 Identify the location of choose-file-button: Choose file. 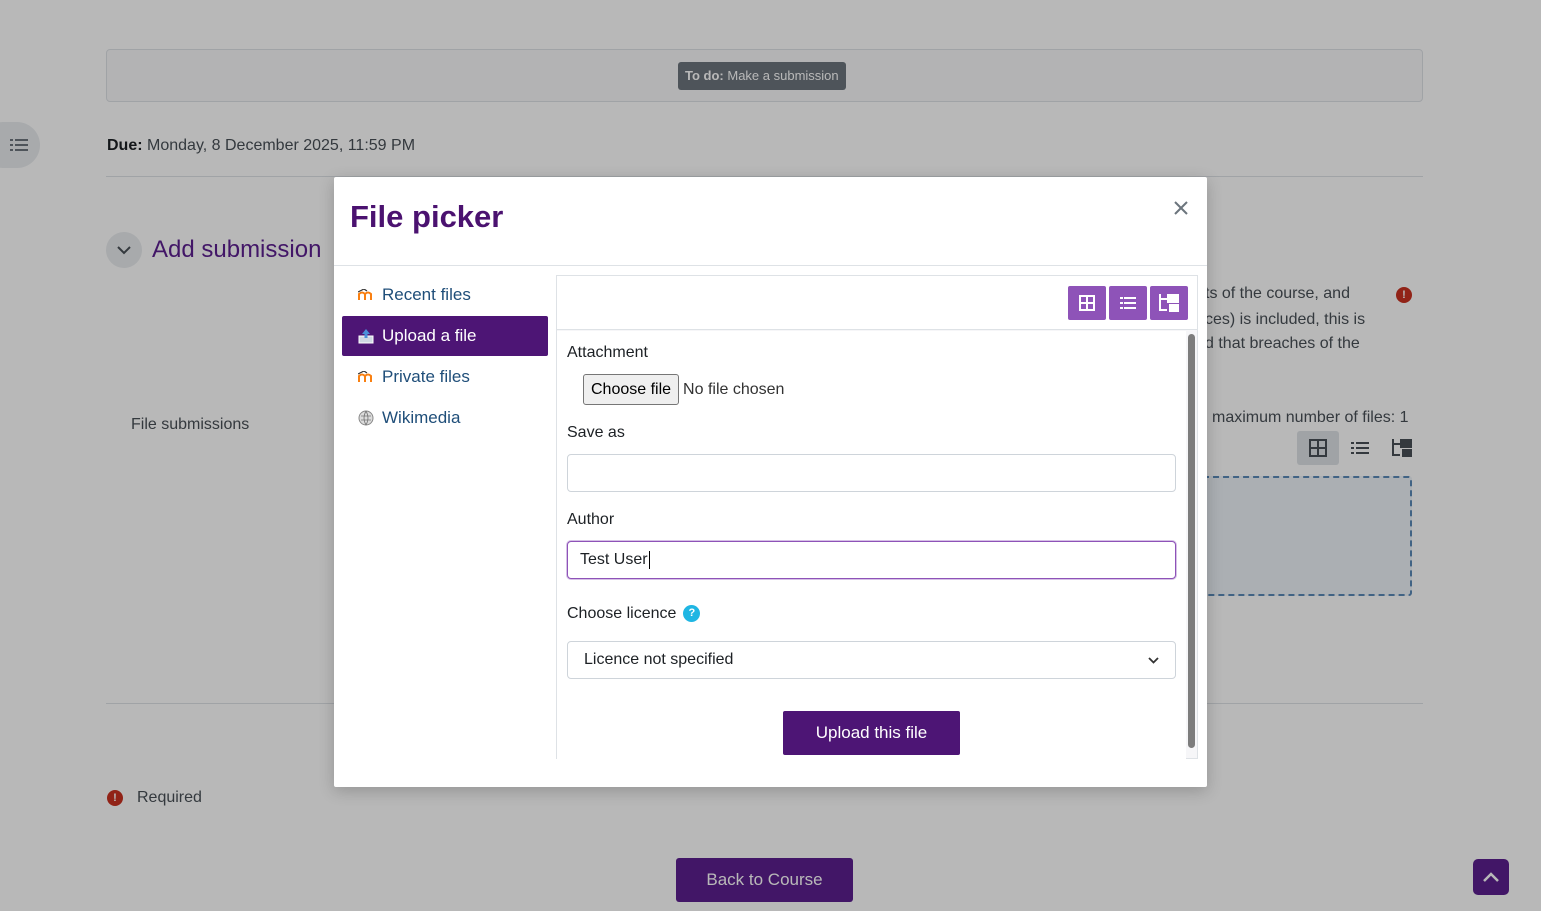
(631, 389).